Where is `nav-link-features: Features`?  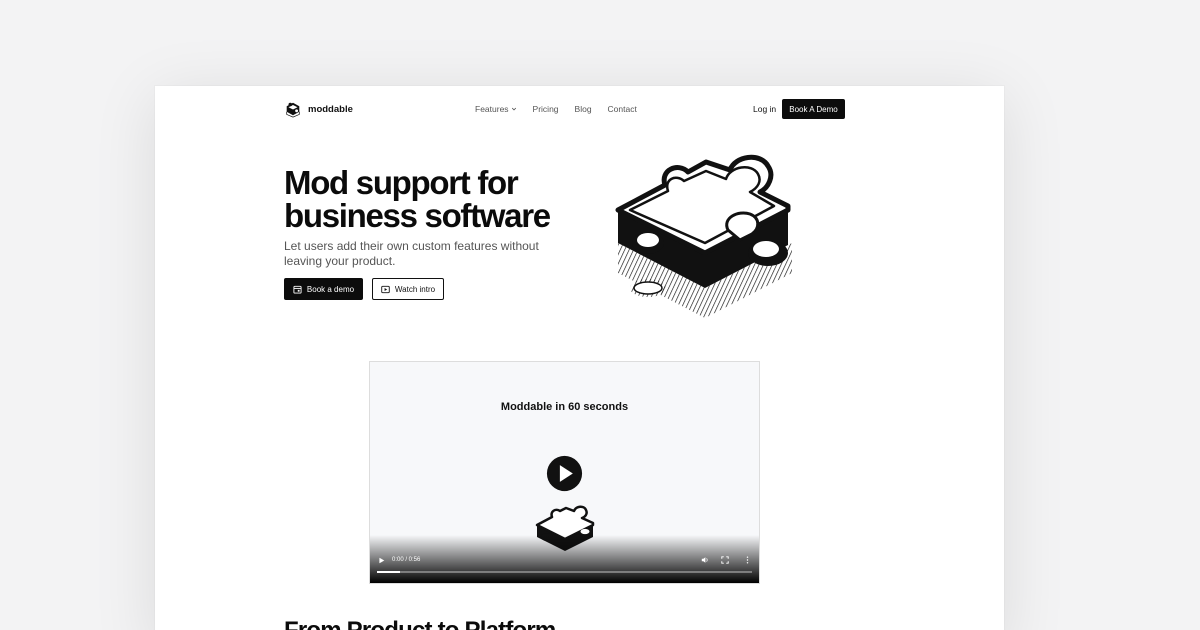
nav-link-features: Features is located at coordinates (496, 109).